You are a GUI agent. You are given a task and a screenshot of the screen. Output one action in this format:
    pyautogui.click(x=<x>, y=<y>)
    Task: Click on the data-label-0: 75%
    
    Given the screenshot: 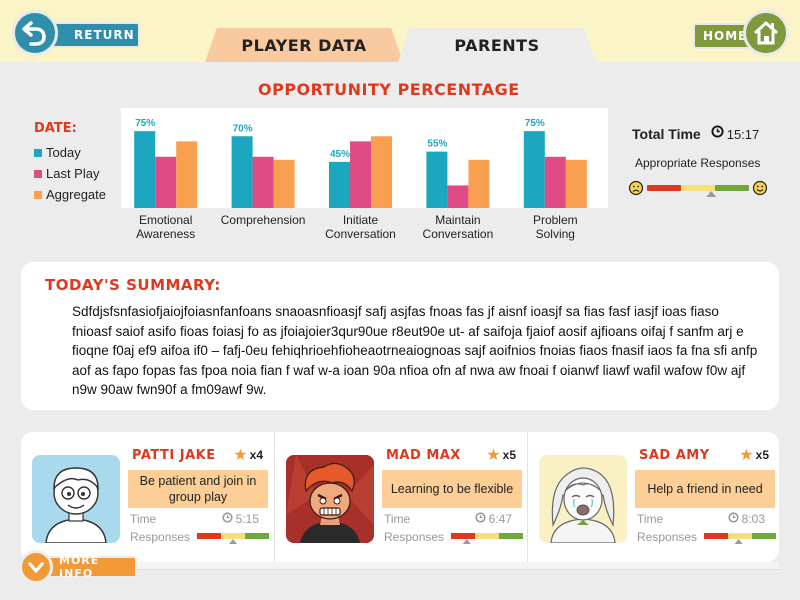 What is the action you would take?
    pyautogui.click(x=145, y=123)
    